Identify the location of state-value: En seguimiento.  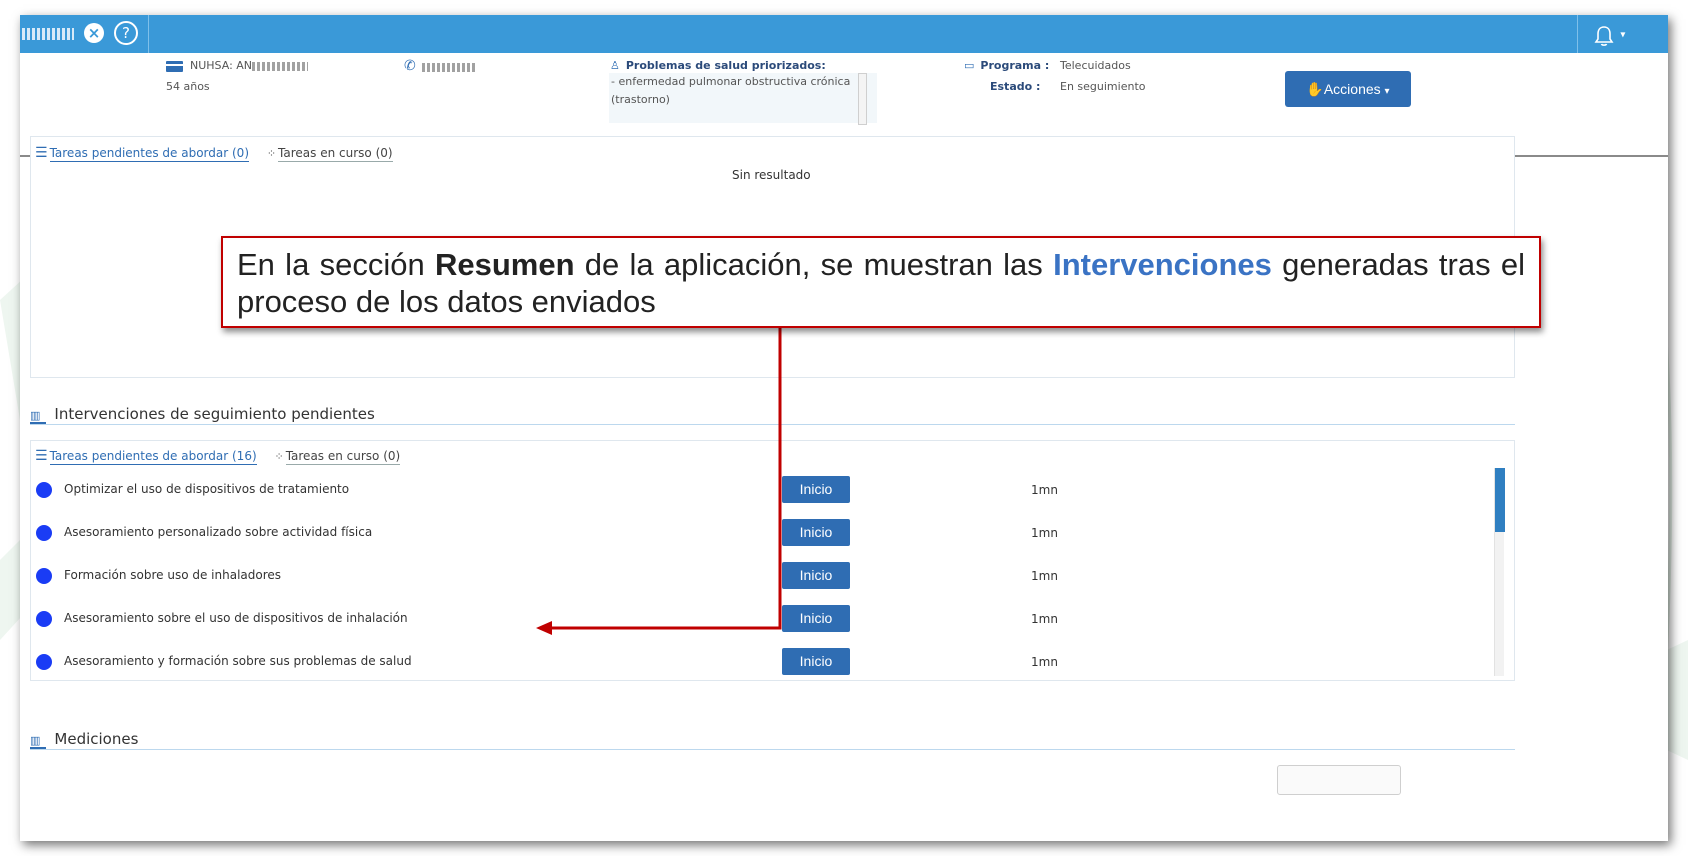
(1103, 86).